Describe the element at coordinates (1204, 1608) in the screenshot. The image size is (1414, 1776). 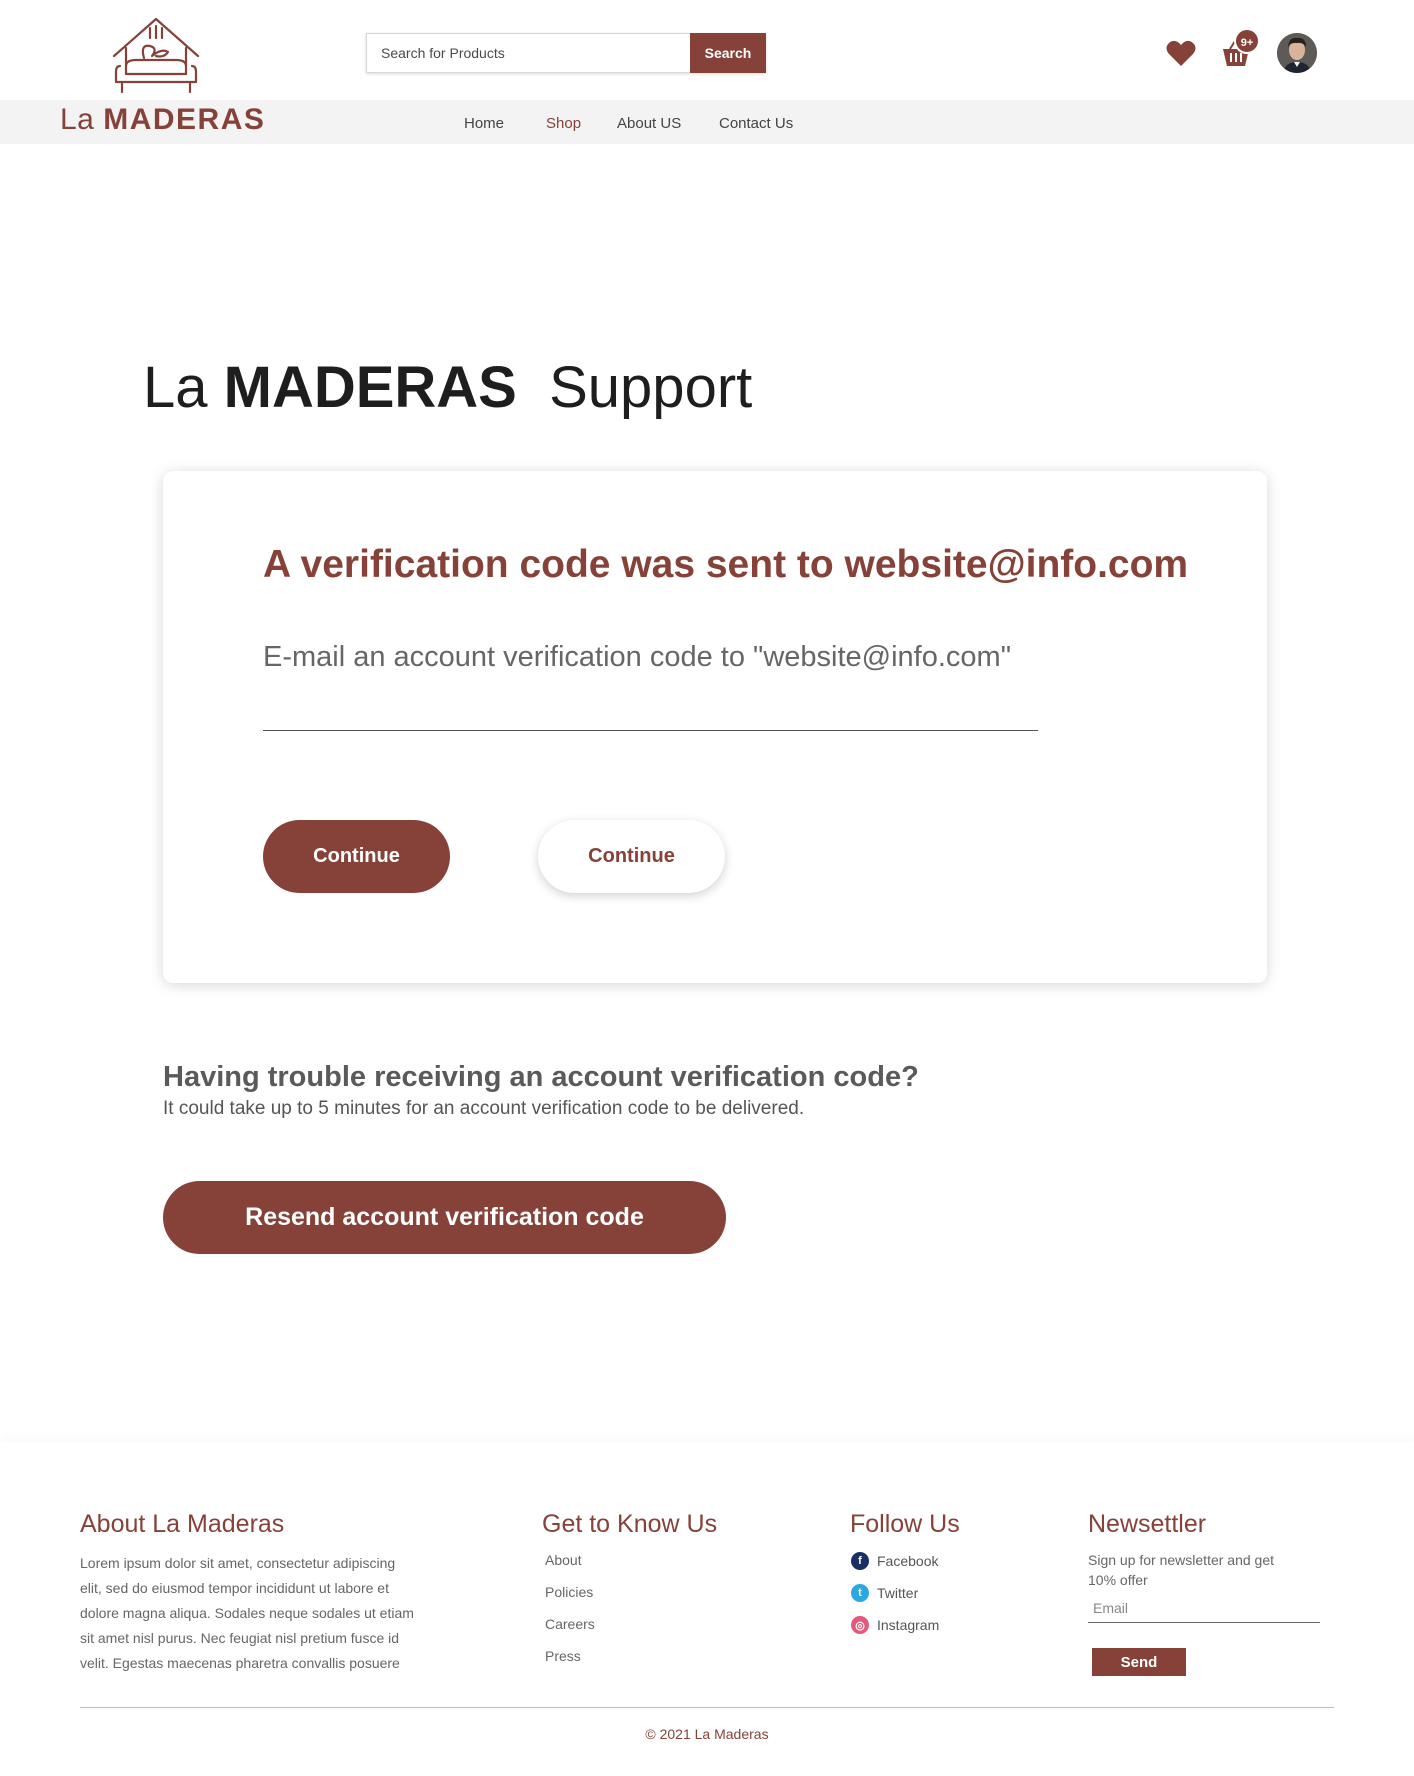
I see `newsletter-email-input` at that location.